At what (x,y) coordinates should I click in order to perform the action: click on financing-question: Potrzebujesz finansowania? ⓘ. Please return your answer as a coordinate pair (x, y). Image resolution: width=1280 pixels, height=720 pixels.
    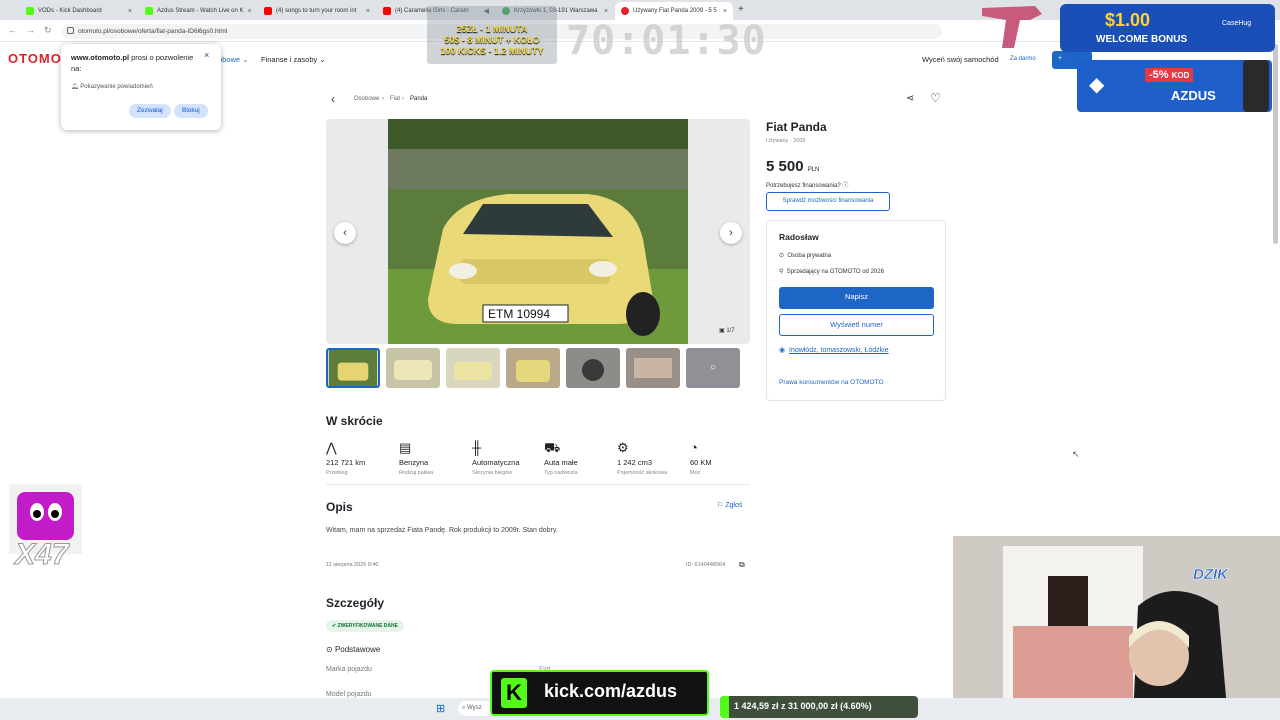
    Looking at the image, I should click on (807, 186).